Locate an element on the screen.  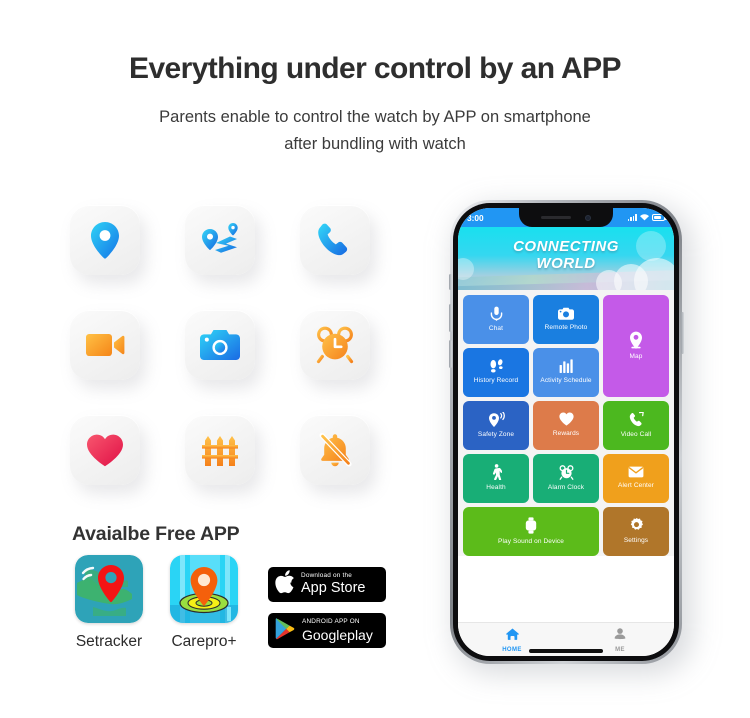
app-banner: CONNECTING WORLD is located at coordinates (566, 258).